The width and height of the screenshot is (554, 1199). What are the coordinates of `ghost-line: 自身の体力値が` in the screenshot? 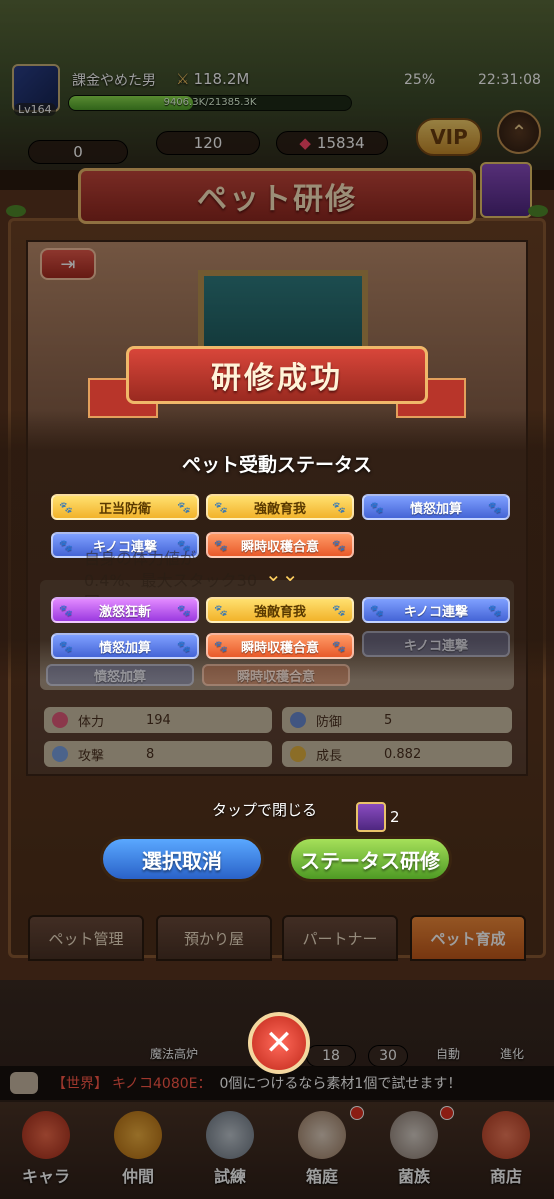 It's located at (140, 558).